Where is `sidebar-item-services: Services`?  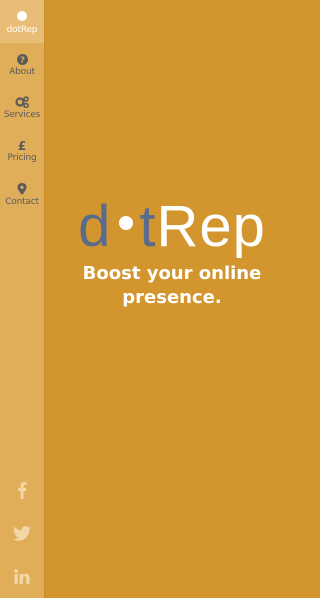
sidebar-item-services: Services is located at coordinates (22, 113).